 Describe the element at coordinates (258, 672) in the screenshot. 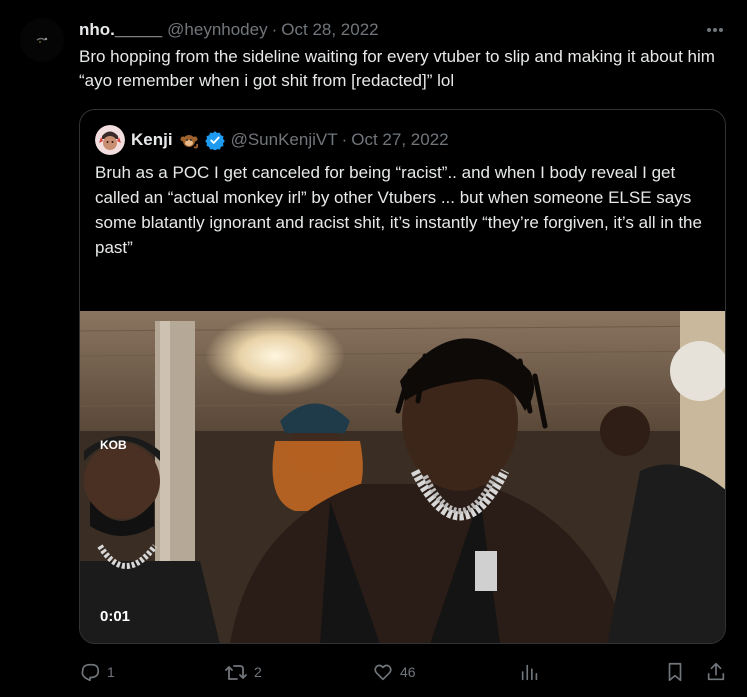

I see `retweet-count: 2` at that location.